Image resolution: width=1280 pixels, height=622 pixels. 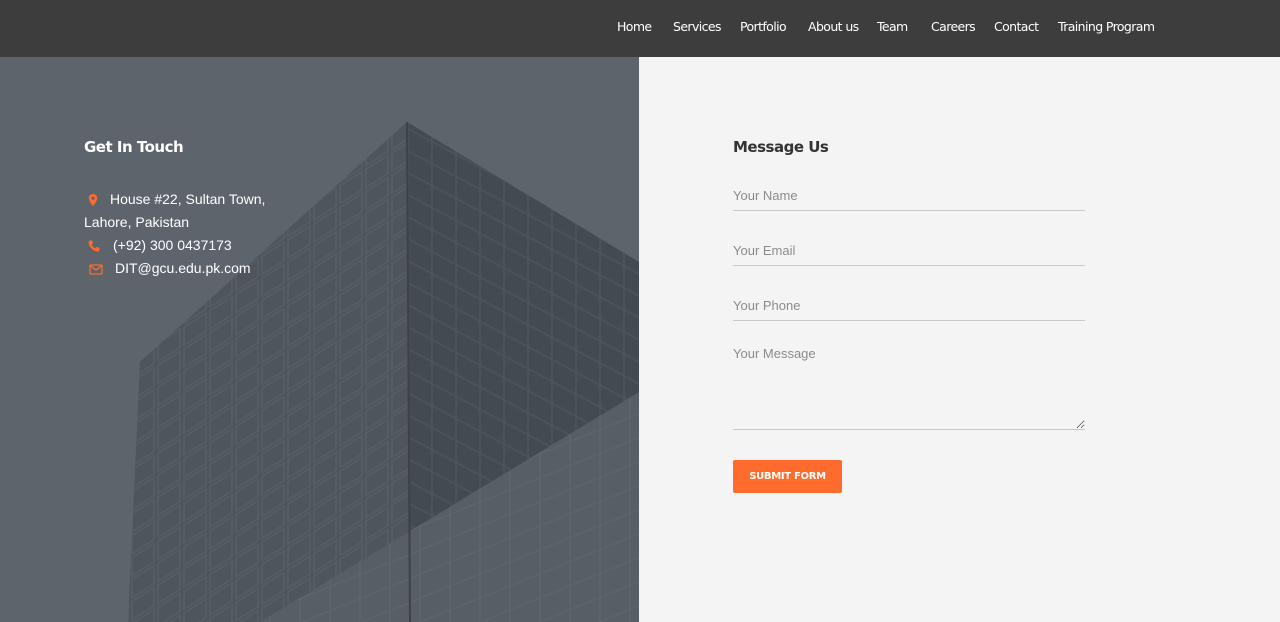 What do you see at coordinates (93, 200) in the screenshot?
I see `location-icon` at bounding box center [93, 200].